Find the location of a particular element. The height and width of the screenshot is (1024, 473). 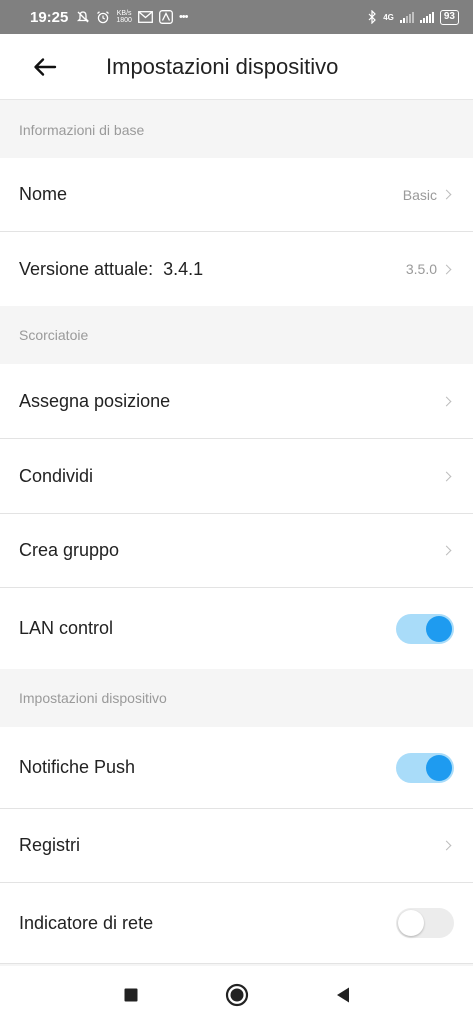

push-notifications-toggle is located at coordinates (425, 767).